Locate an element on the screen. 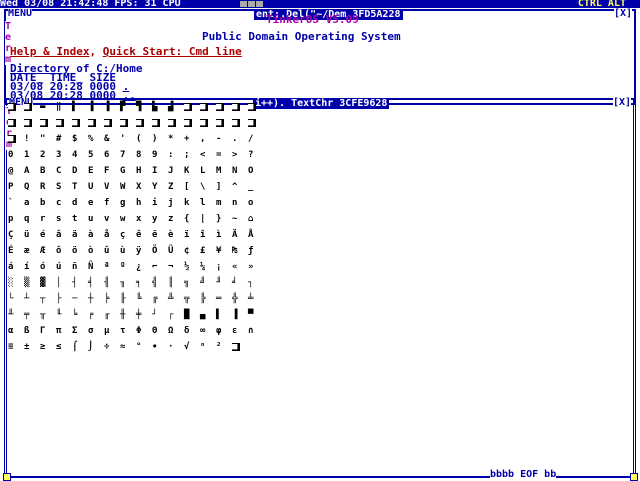 This screenshot has height=481, width=640. charmap-cell: æ is located at coordinates (27, 251).